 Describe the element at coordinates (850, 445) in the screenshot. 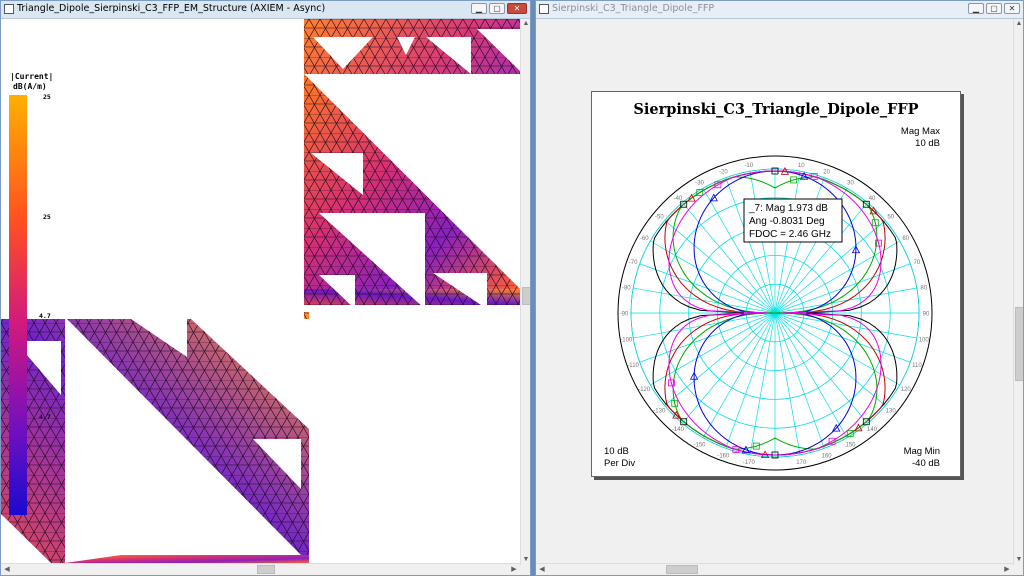

I see `polar-angle-label: 150` at that location.